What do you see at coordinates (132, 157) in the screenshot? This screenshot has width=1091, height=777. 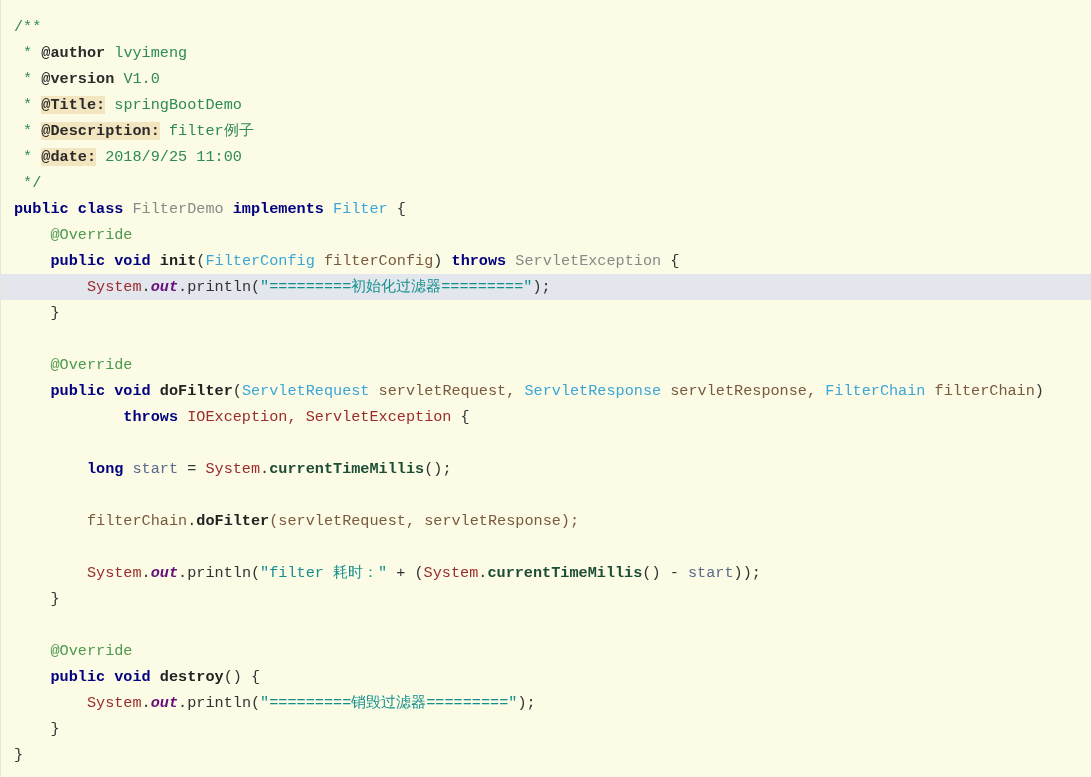 I see `code-line: * @date: 2018/9/25 11:00` at bounding box center [132, 157].